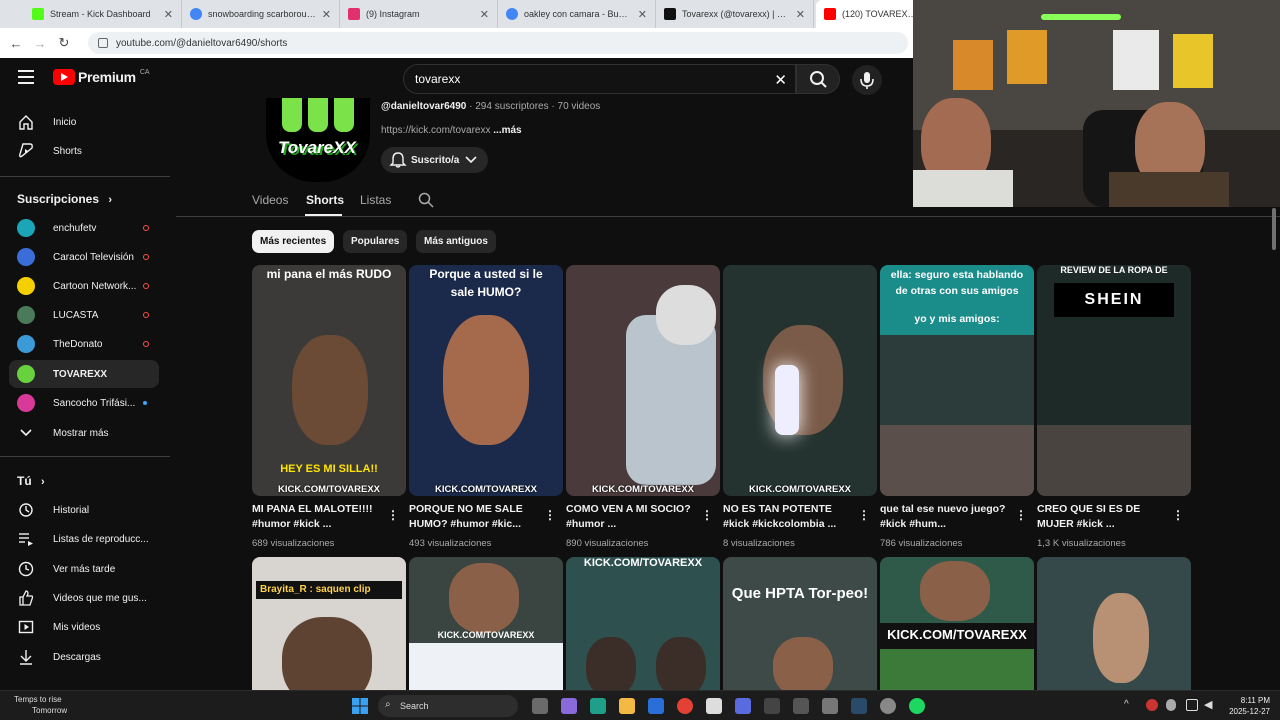 Image resolution: width=1280 pixels, height=720 pixels. I want to click on search-input: tovarexx ✕, so click(599, 79).